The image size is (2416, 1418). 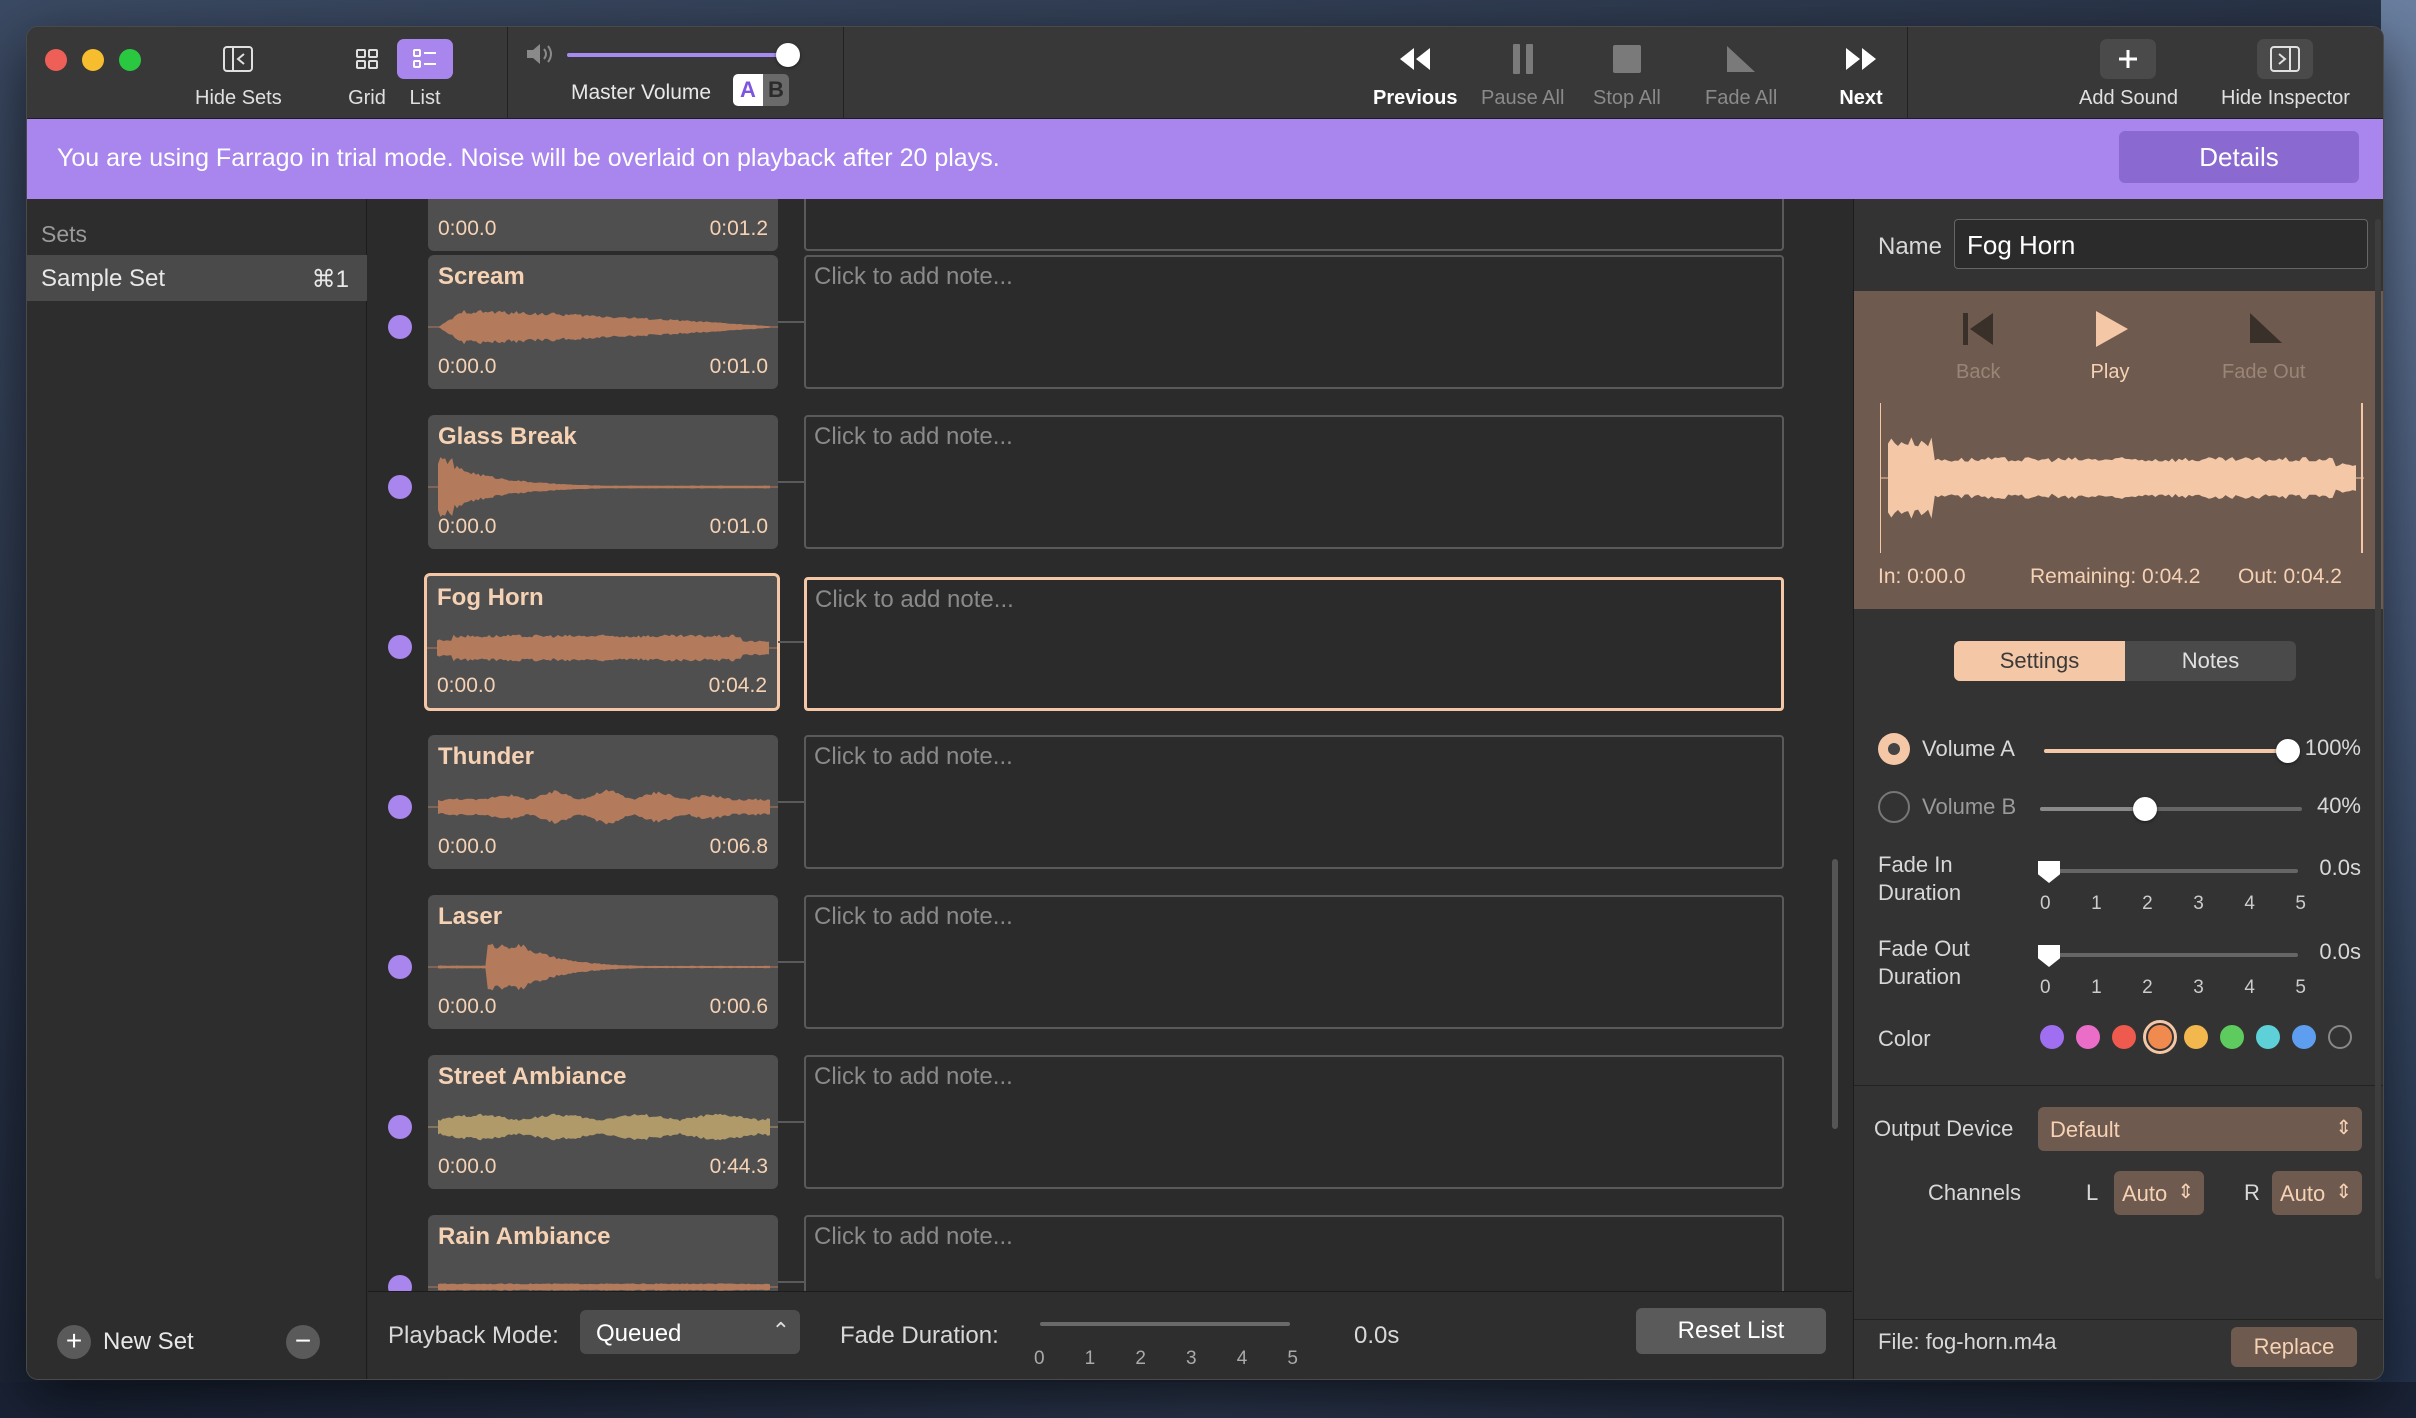 I want to click on tick-label: 0, so click(x=2045, y=987).